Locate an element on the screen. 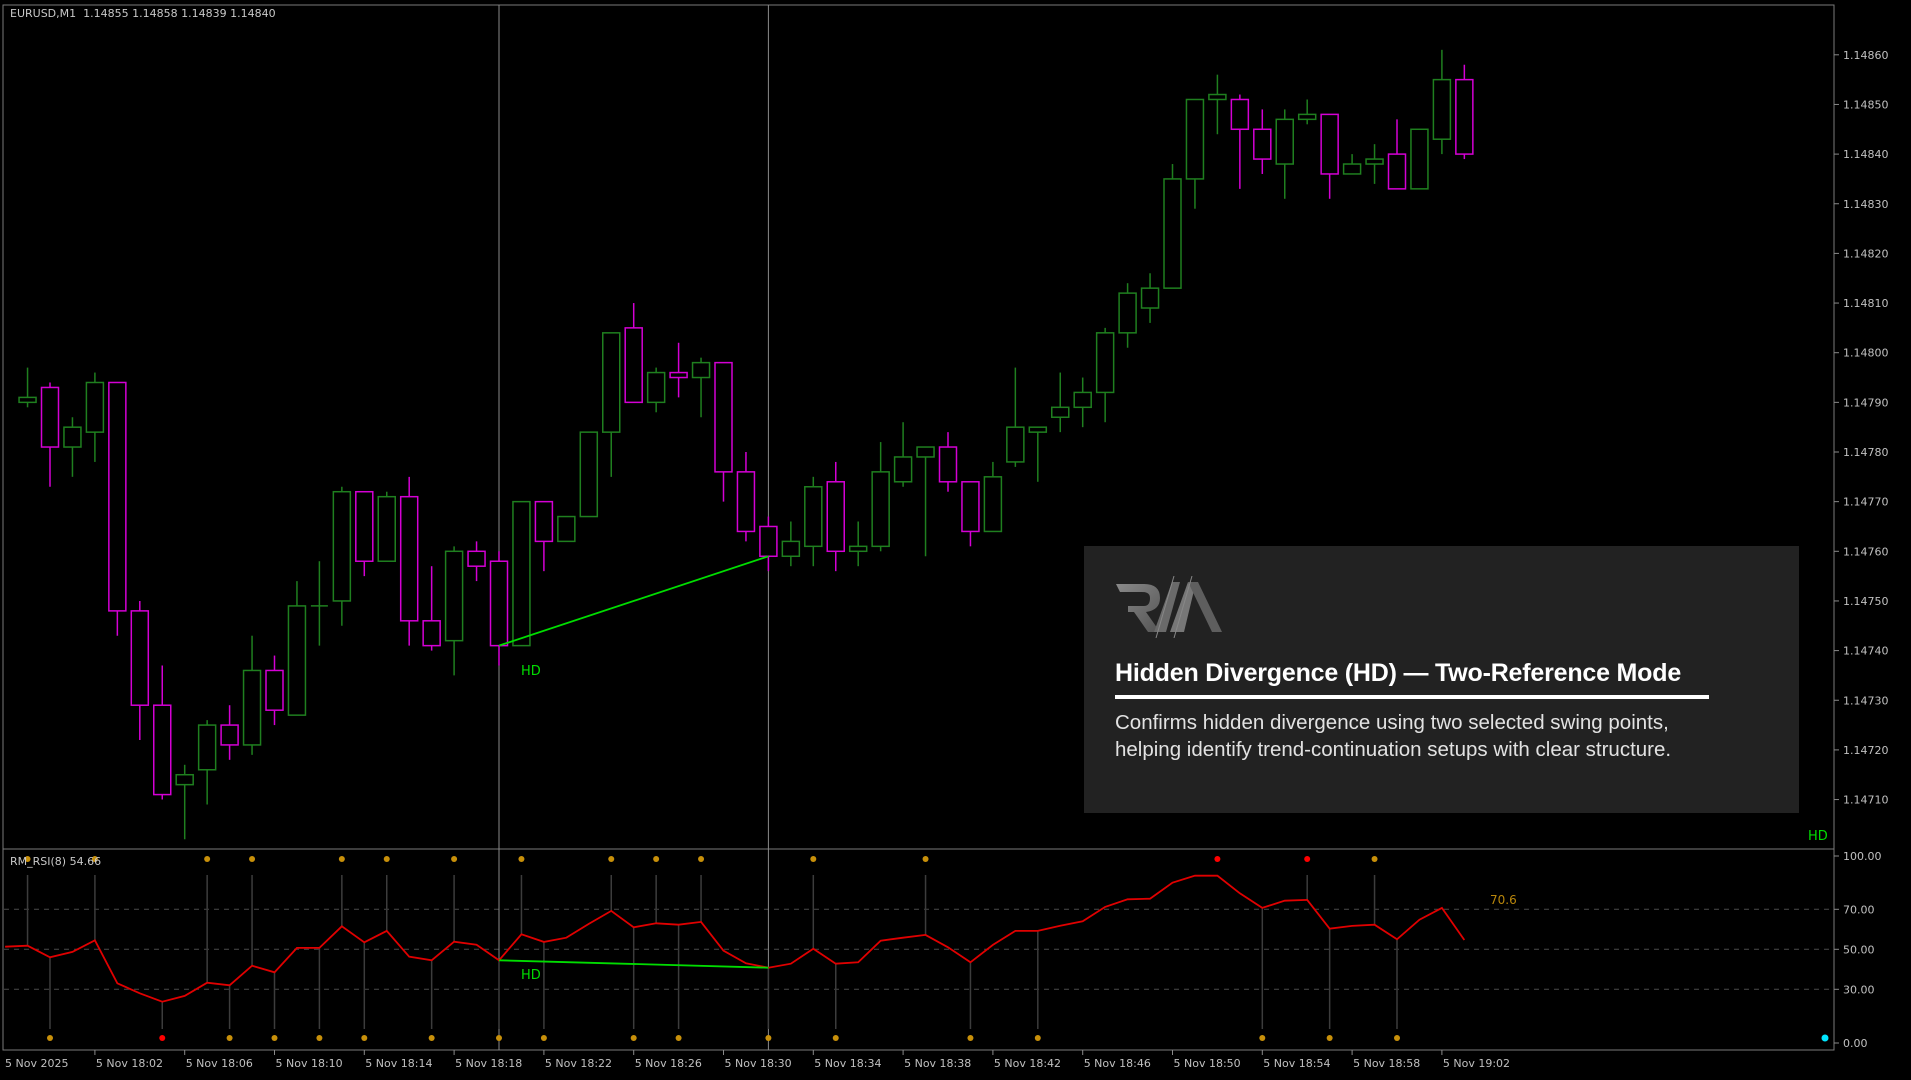  time-axis-label: 5 Nov 18:02 is located at coordinates (129, 1063).